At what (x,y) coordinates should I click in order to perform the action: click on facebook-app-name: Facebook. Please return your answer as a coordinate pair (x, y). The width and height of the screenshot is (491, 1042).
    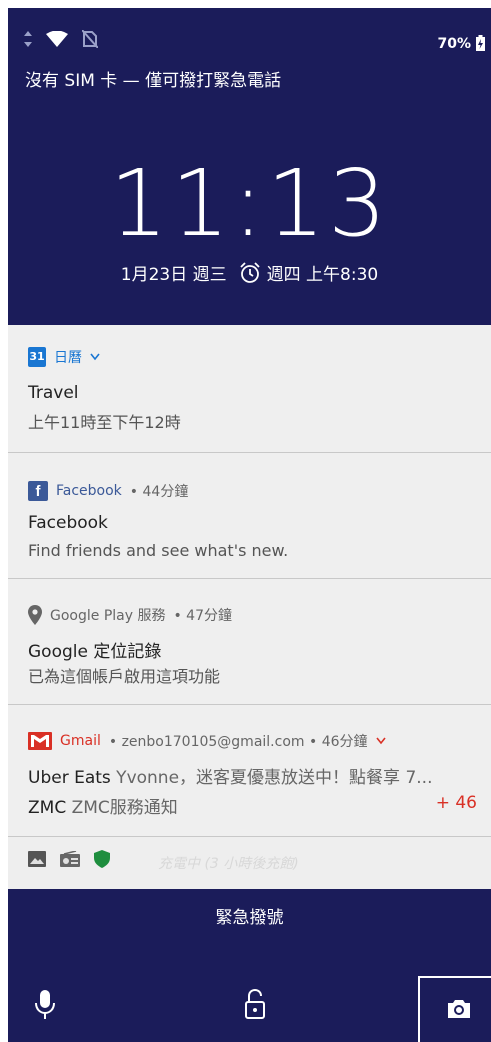
    Looking at the image, I should click on (89, 491).